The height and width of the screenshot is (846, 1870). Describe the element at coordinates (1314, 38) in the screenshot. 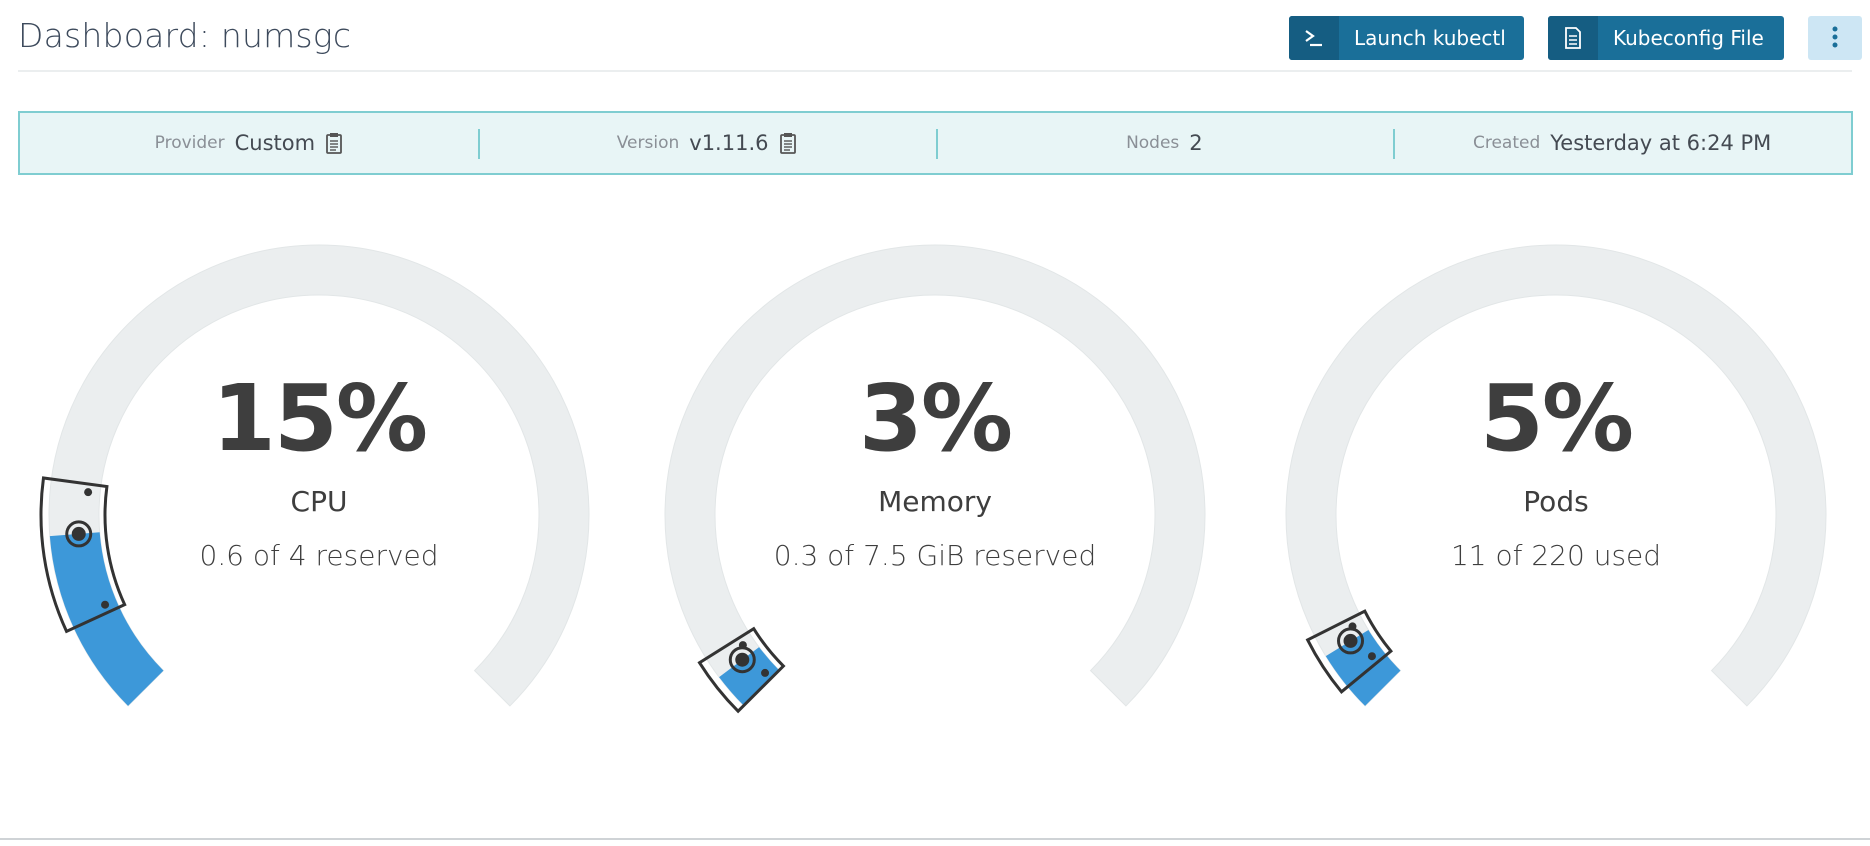

I see `terminal-prompt-icon` at that location.